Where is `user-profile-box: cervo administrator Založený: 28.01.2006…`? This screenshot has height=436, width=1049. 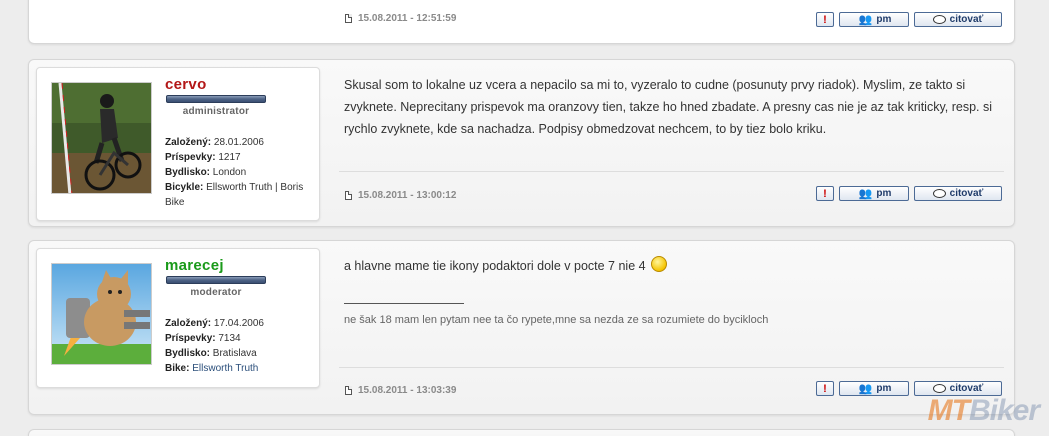 user-profile-box: cervo administrator Založený: 28.01.2006… is located at coordinates (178, 144).